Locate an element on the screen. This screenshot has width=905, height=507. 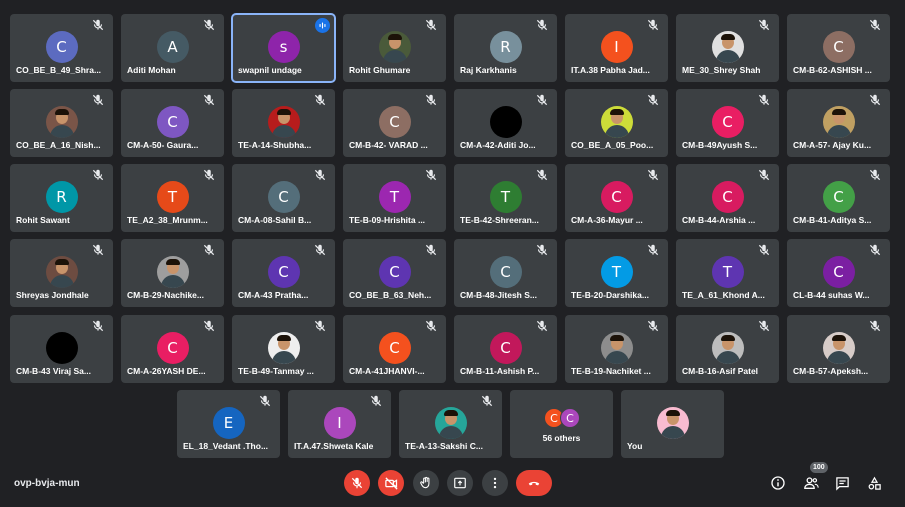
meeting-details-button is located at coordinates (778, 483).